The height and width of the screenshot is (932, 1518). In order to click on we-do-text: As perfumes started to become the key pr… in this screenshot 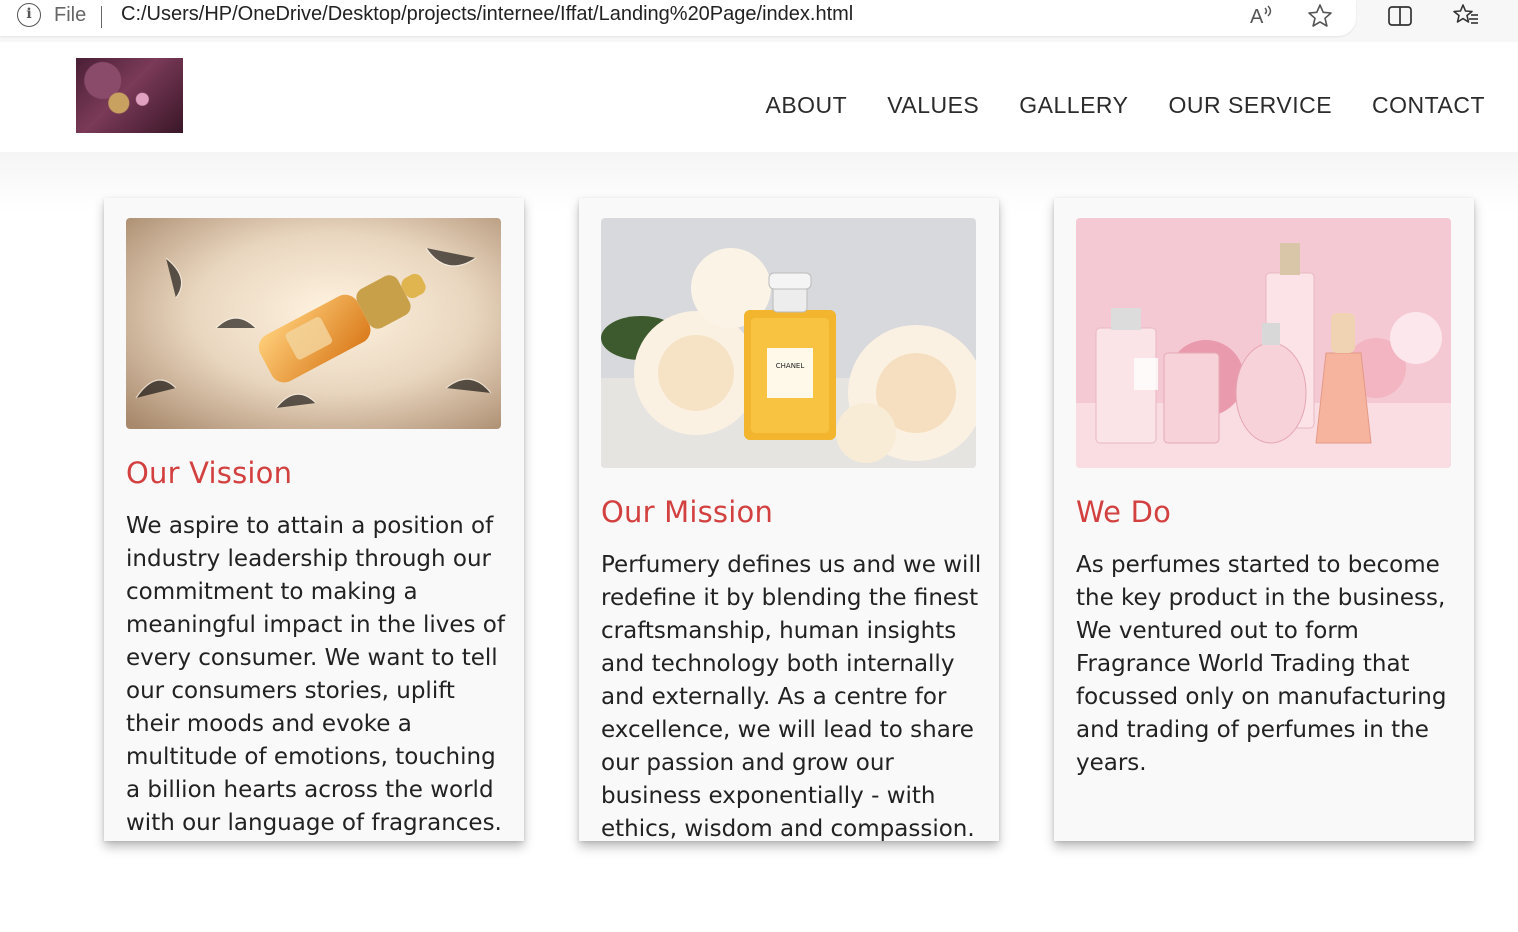, I will do `click(1261, 664)`.